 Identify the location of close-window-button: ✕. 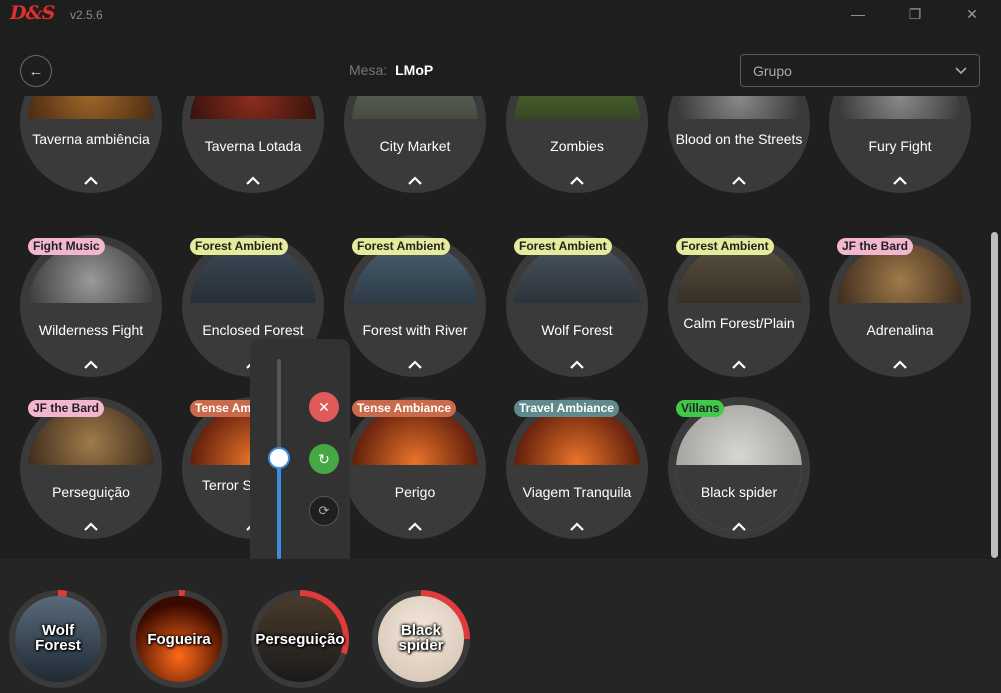
(972, 14).